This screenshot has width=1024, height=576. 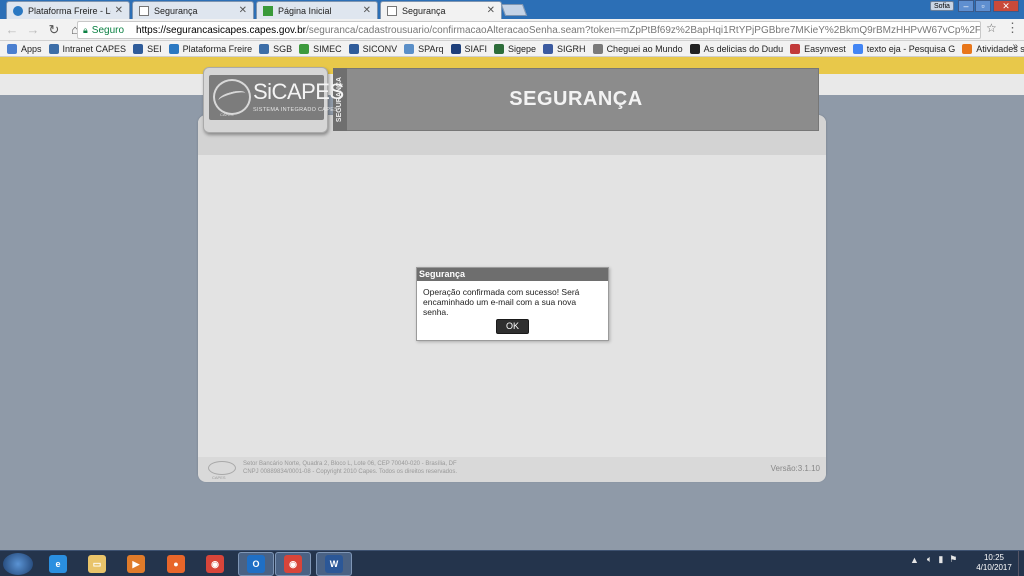 I want to click on tab-pagina-inicial: Página Inicial ✕, so click(x=317, y=10).